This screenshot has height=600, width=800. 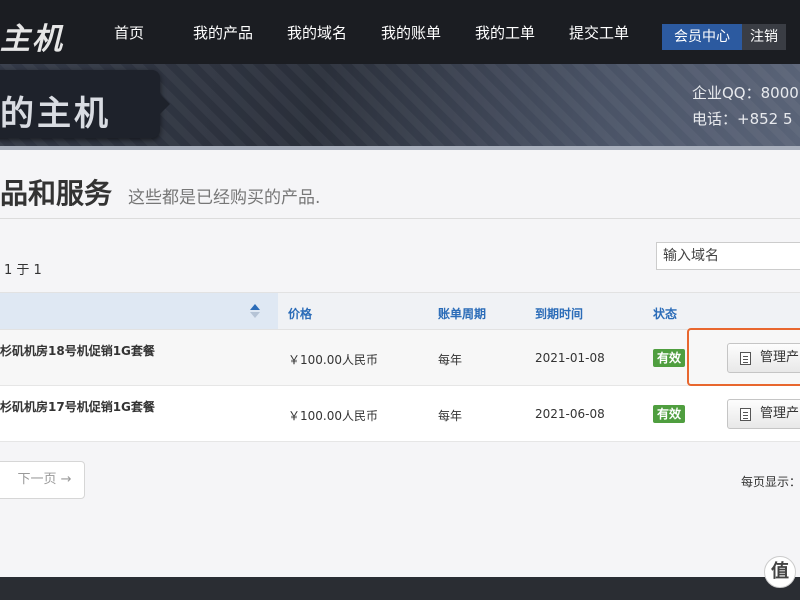 What do you see at coordinates (743, 357) in the screenshot?
I see `highlight-outline` at bounding box center [743, 357].